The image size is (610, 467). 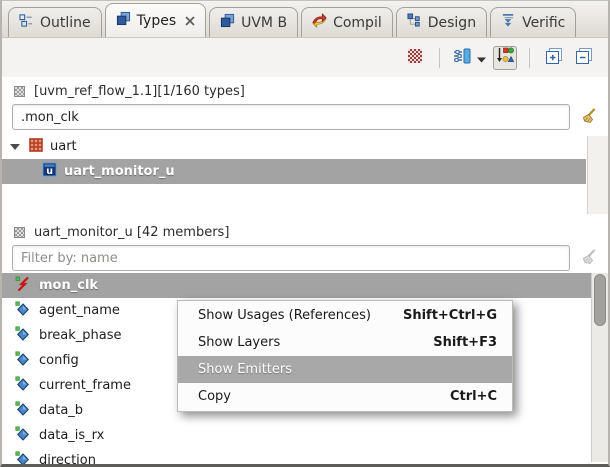 What do you see at coordinates (59, 360) in the screenshot?
I see `member-label: config` at bounding box center [59, 360].